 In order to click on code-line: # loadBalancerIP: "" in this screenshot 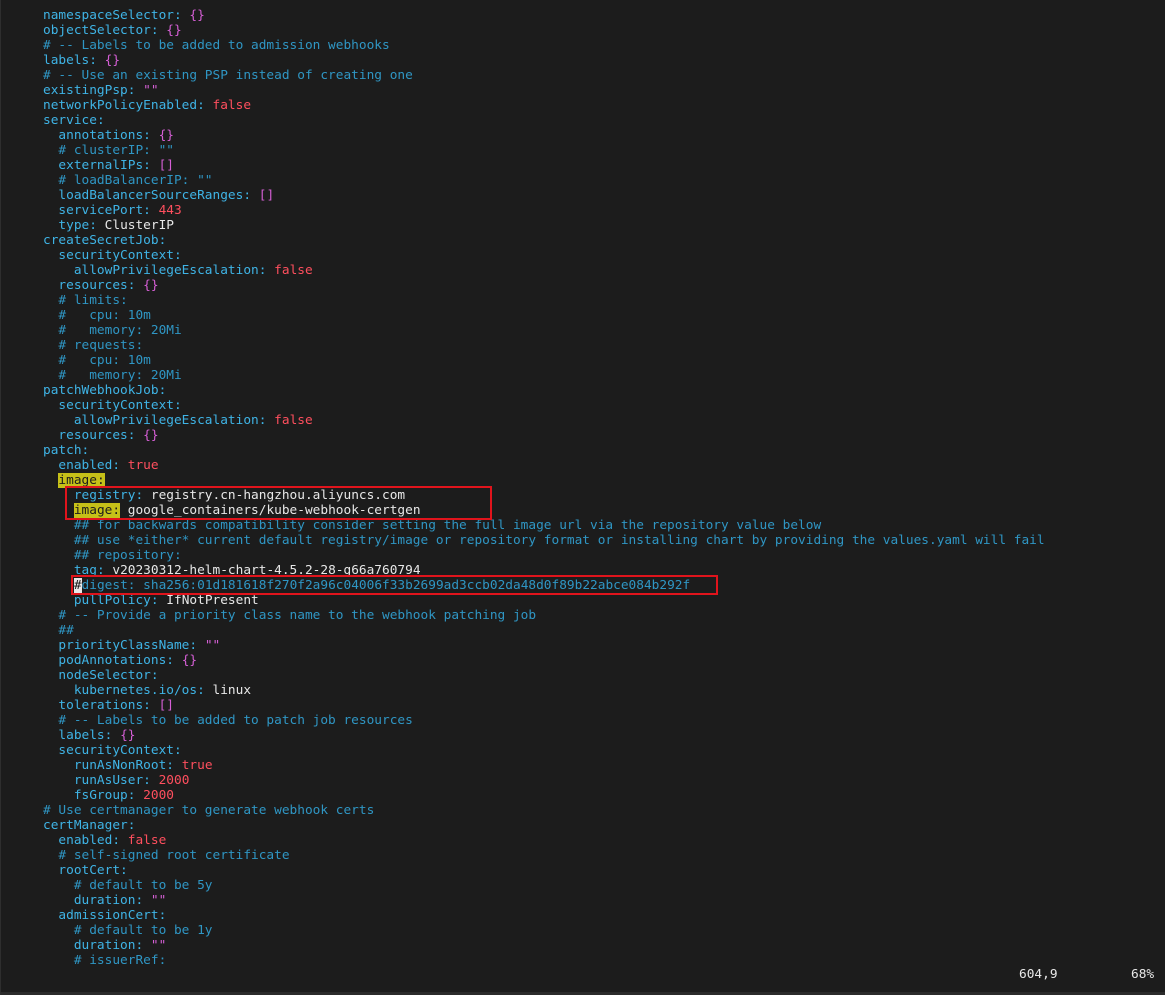, I will do `click(600, 180)`.